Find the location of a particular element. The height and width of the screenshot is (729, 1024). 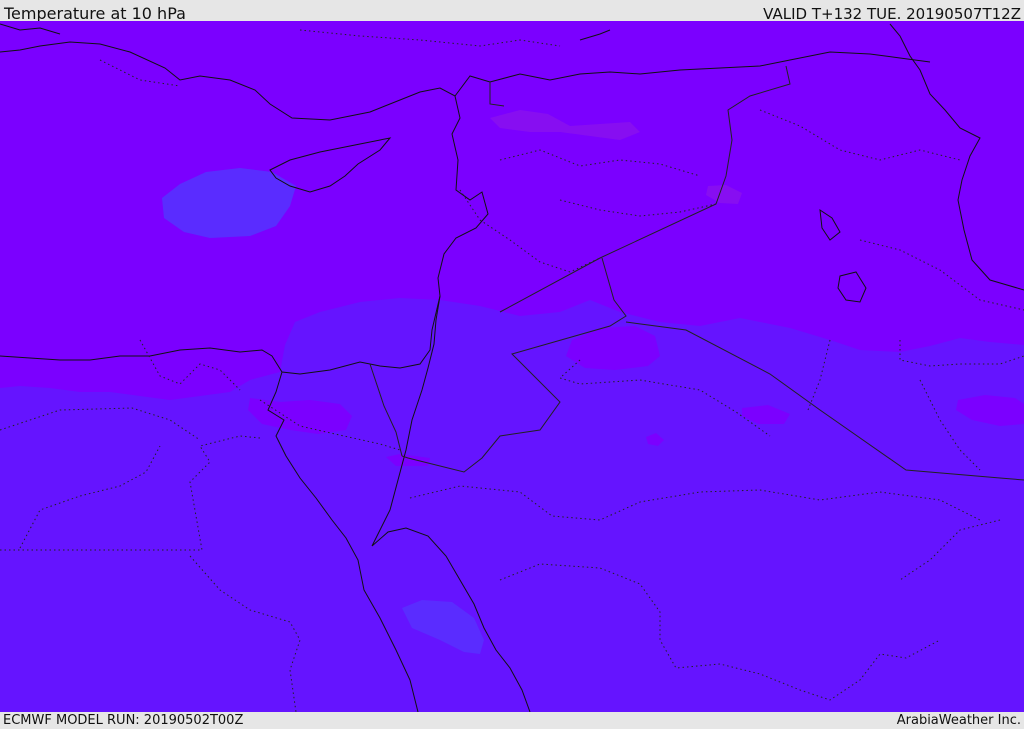

credit-label: ArabiaWeather Inc. is located at coordinates (958, 720).